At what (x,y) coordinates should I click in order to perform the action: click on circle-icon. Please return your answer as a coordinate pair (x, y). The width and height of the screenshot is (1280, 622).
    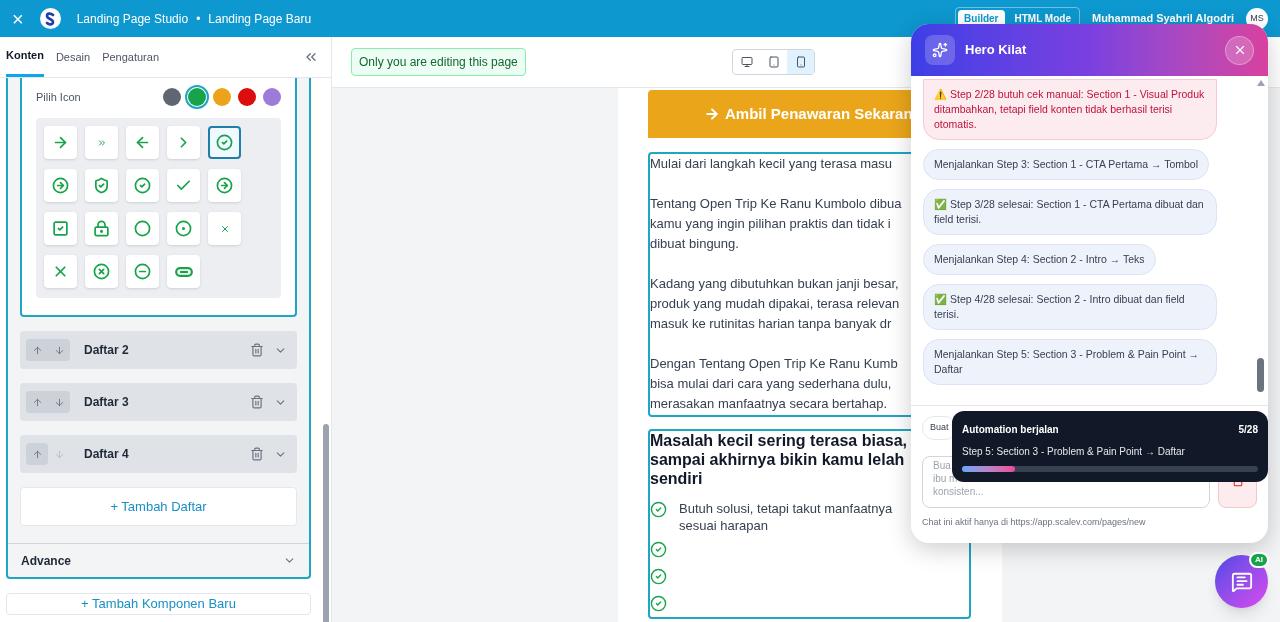
    Looking at the image, I should click on (142, 228).